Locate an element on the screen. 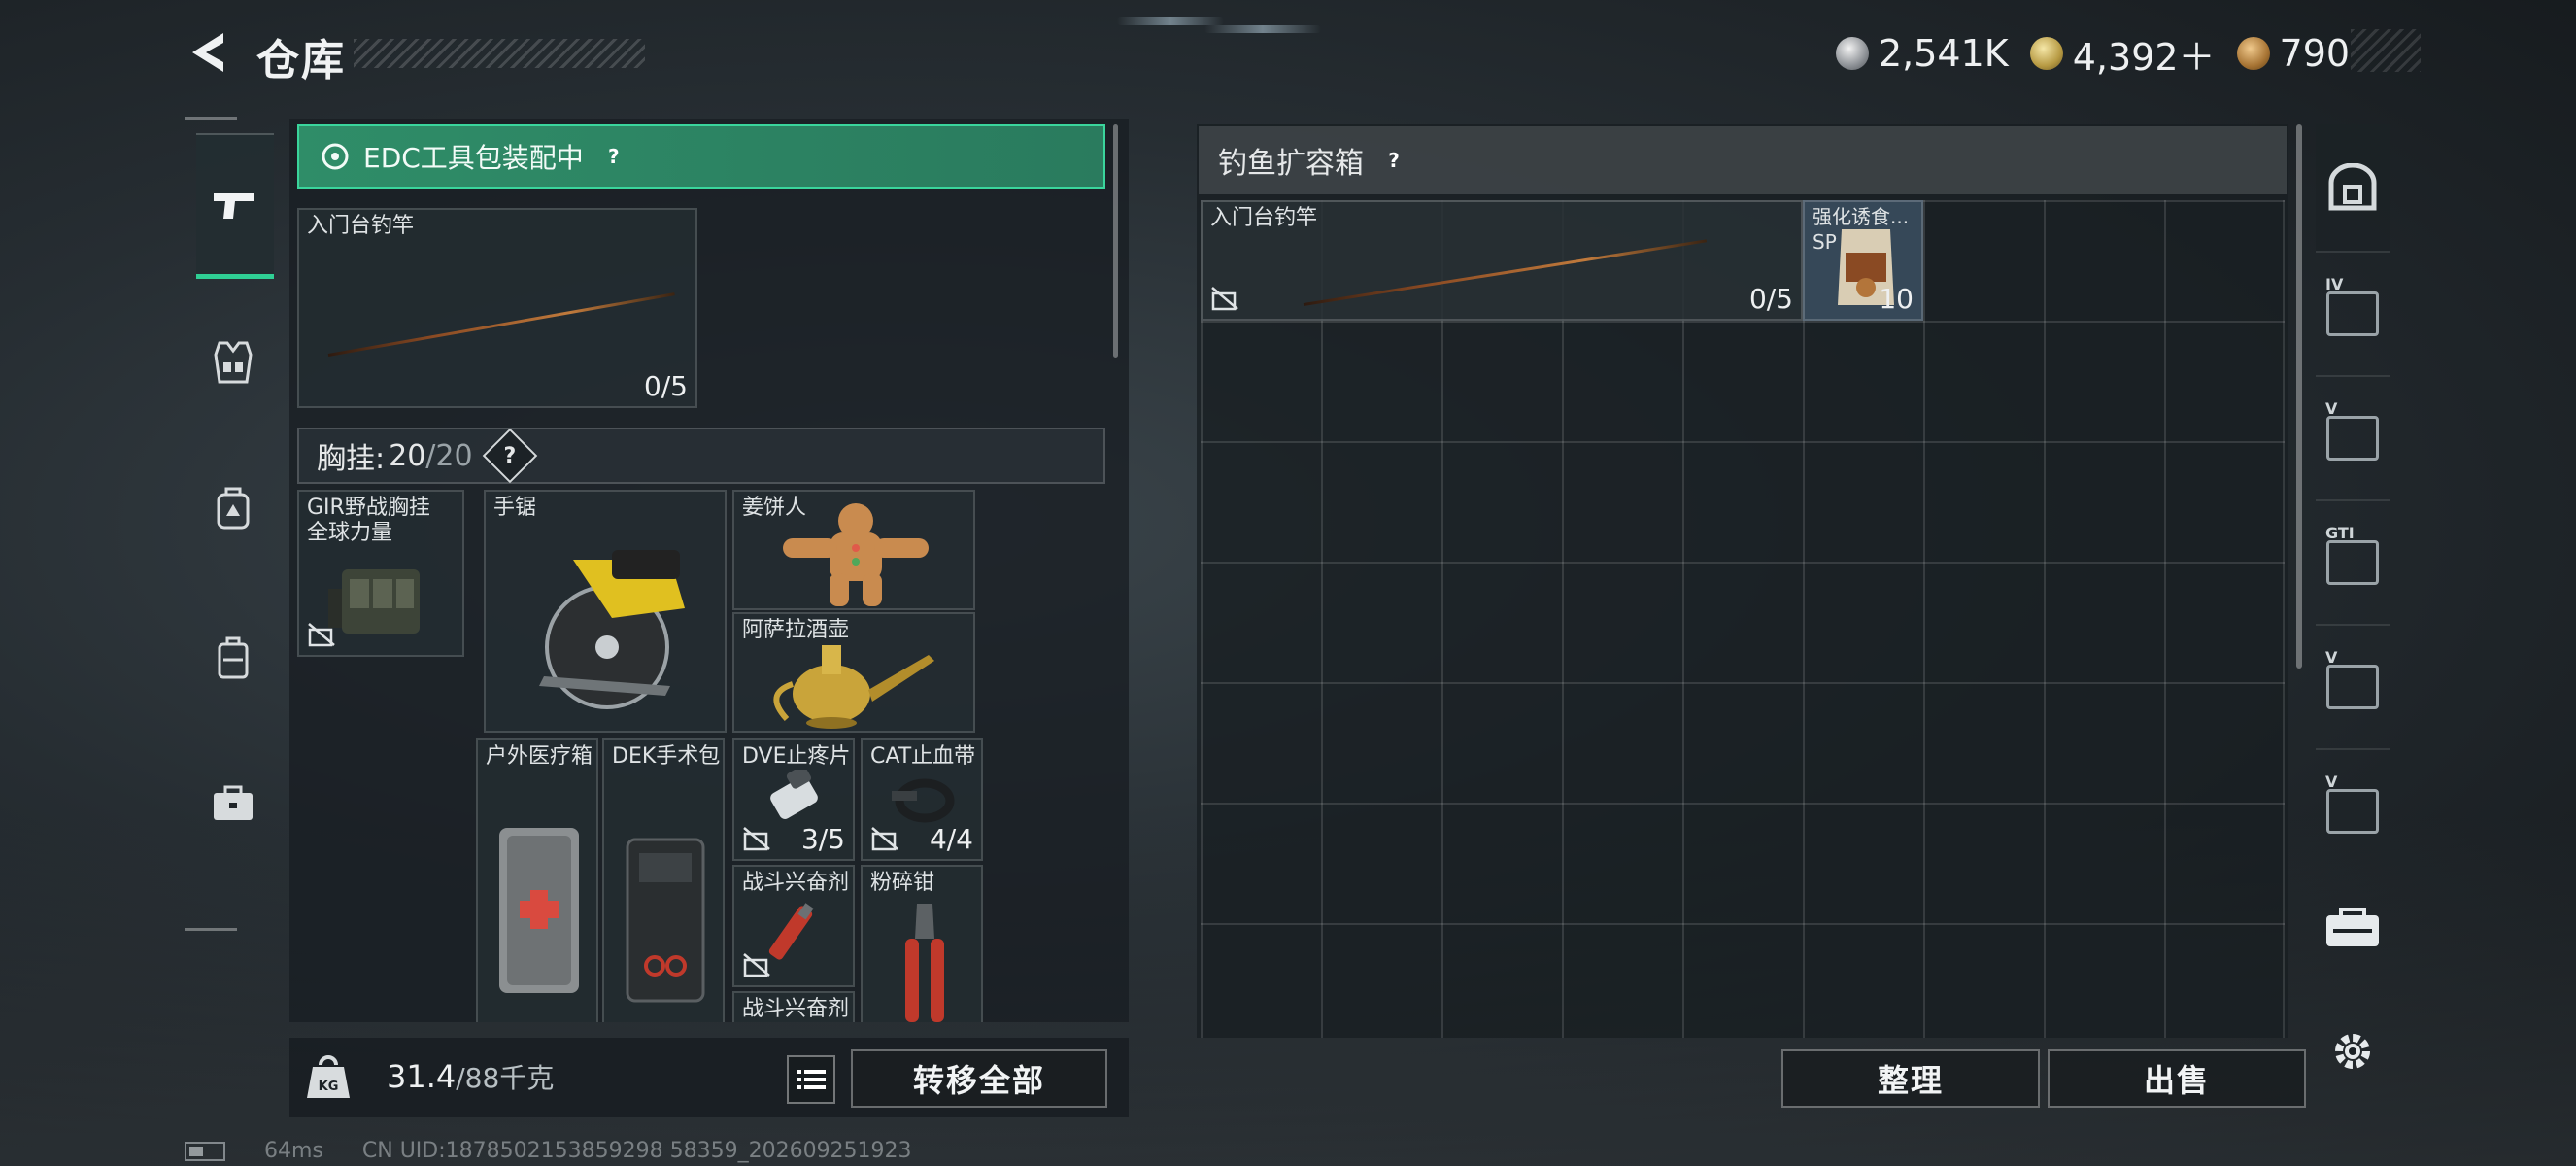 The height and width of the screenshot is (1166, 2576). weight-icon: KG is located at coordinates (328, 1076).